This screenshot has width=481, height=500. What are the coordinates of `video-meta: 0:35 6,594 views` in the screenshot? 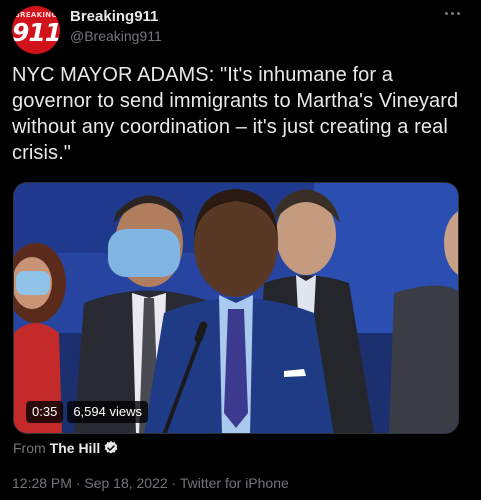 It's located at (87, 412).